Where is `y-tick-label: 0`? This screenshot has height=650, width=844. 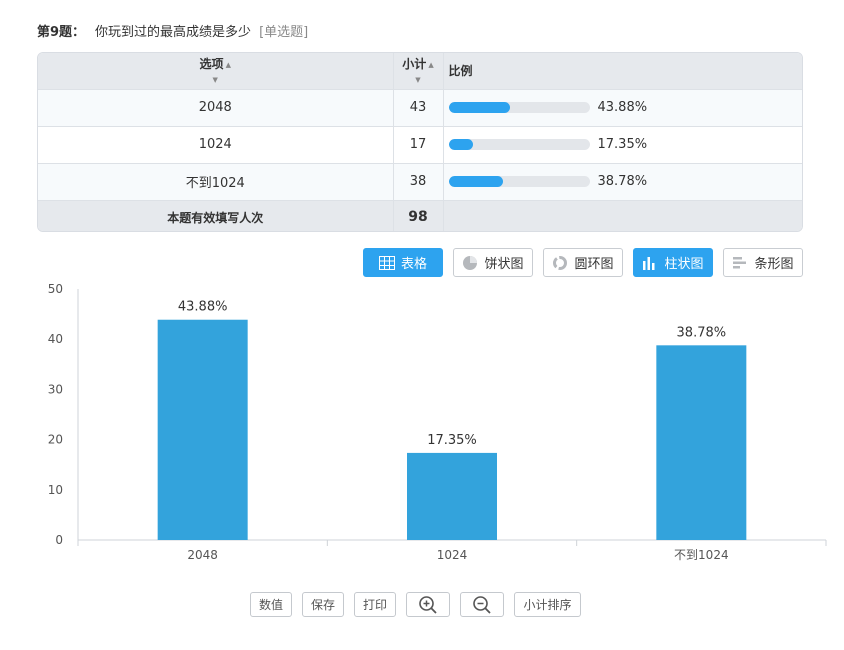 y-tick-label: 0 is located at coordinates (59, 540).